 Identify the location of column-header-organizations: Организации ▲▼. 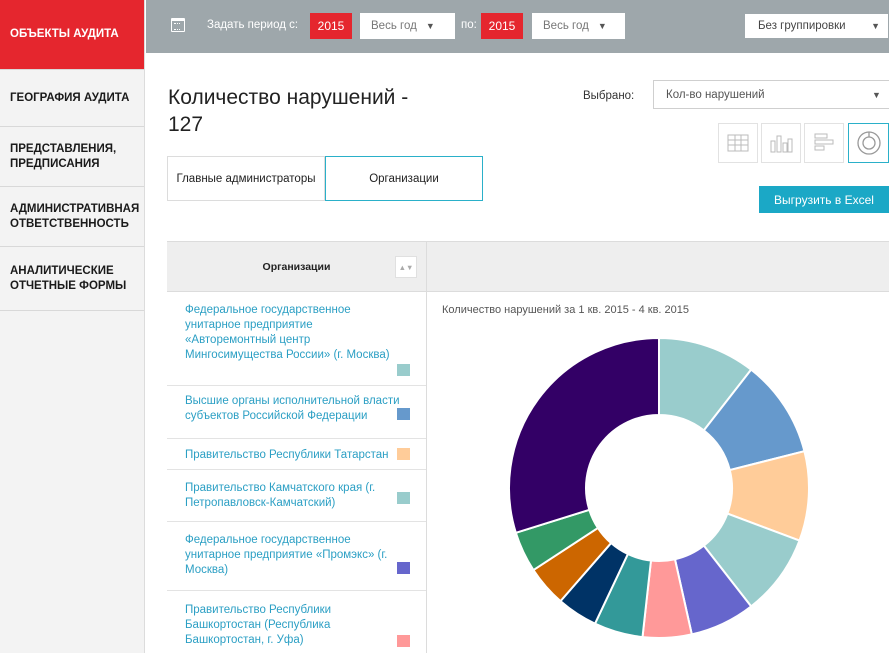
(297, 267).